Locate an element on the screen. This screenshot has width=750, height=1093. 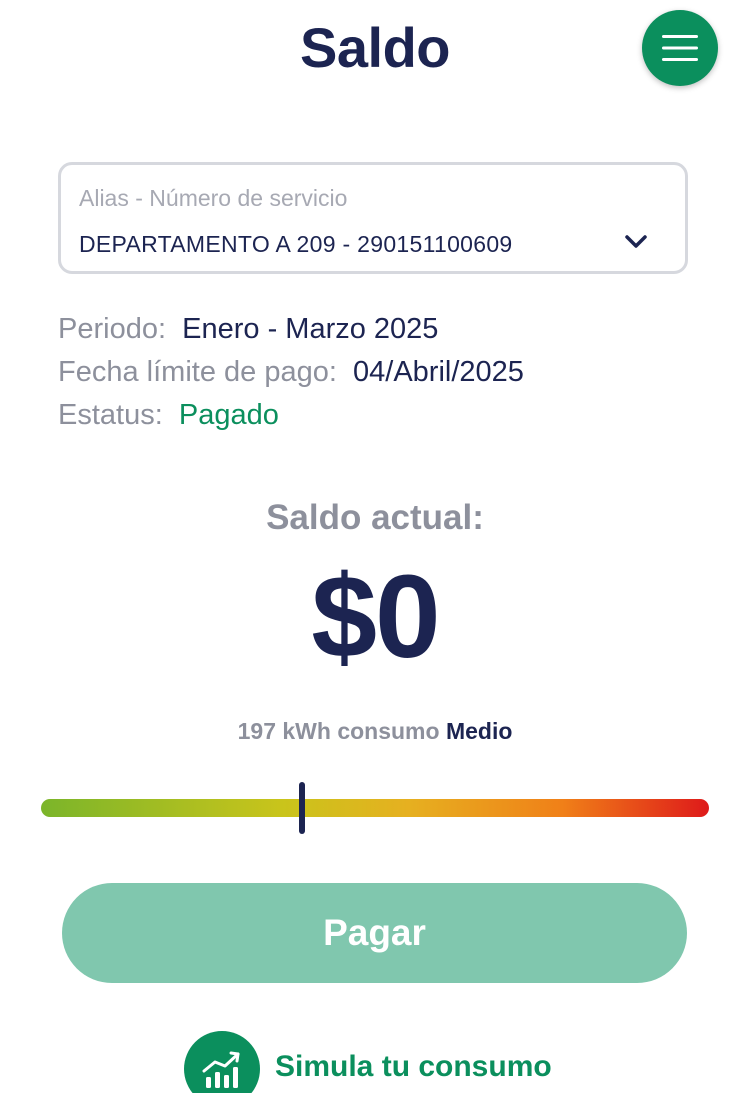
chevron-down-icon is located at coordinates (636, 241).